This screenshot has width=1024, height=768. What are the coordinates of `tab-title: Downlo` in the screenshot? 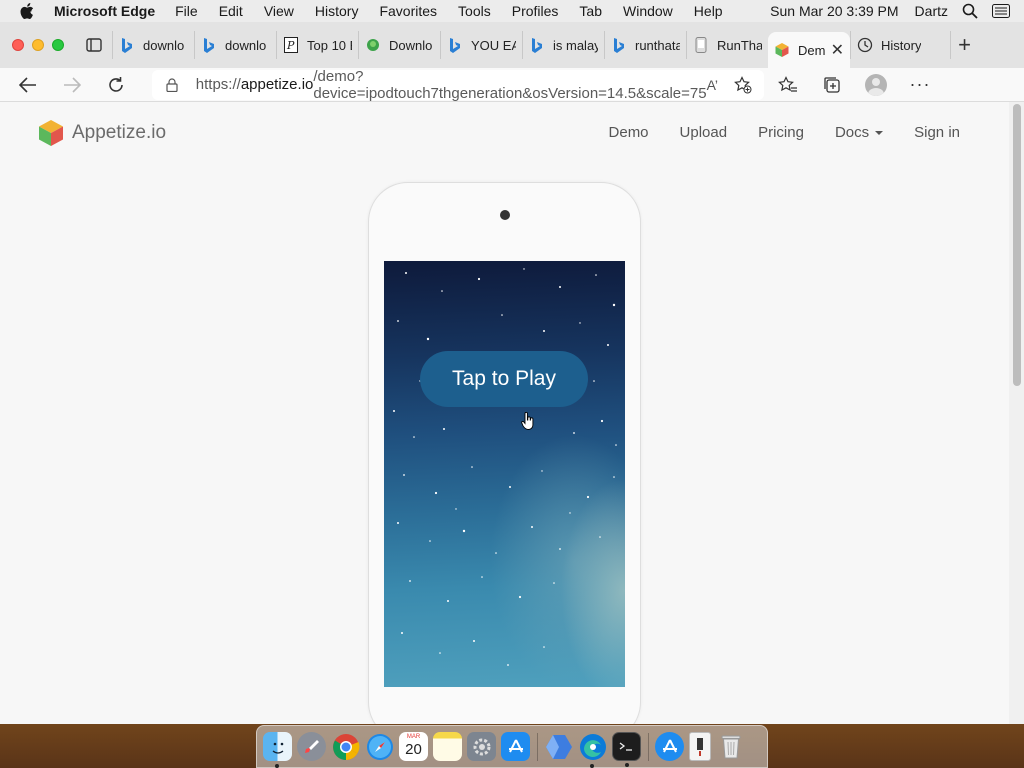 It's located at (411, 45).